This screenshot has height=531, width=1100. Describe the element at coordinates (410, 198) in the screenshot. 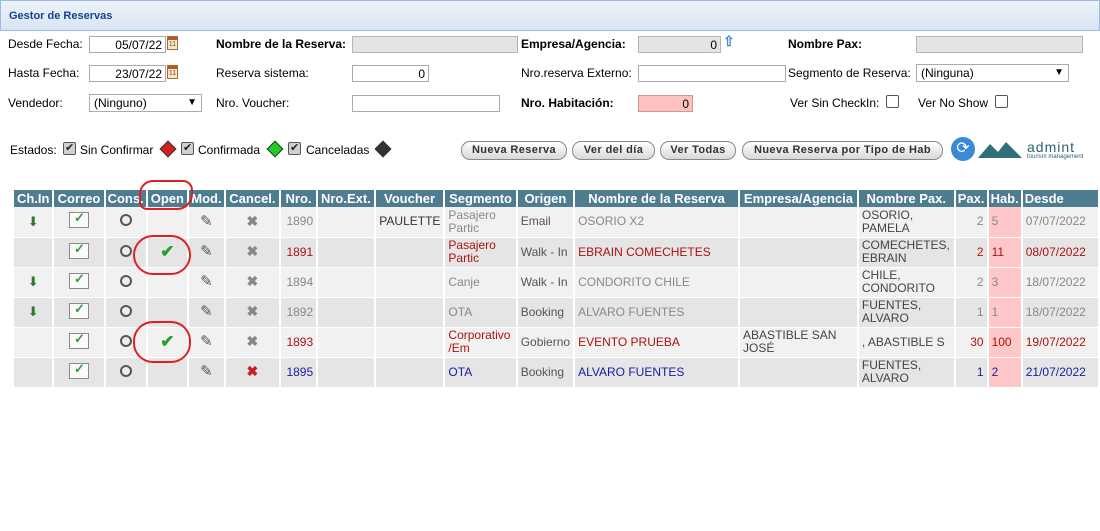

I see `col-voucher: Voucher` at that location.